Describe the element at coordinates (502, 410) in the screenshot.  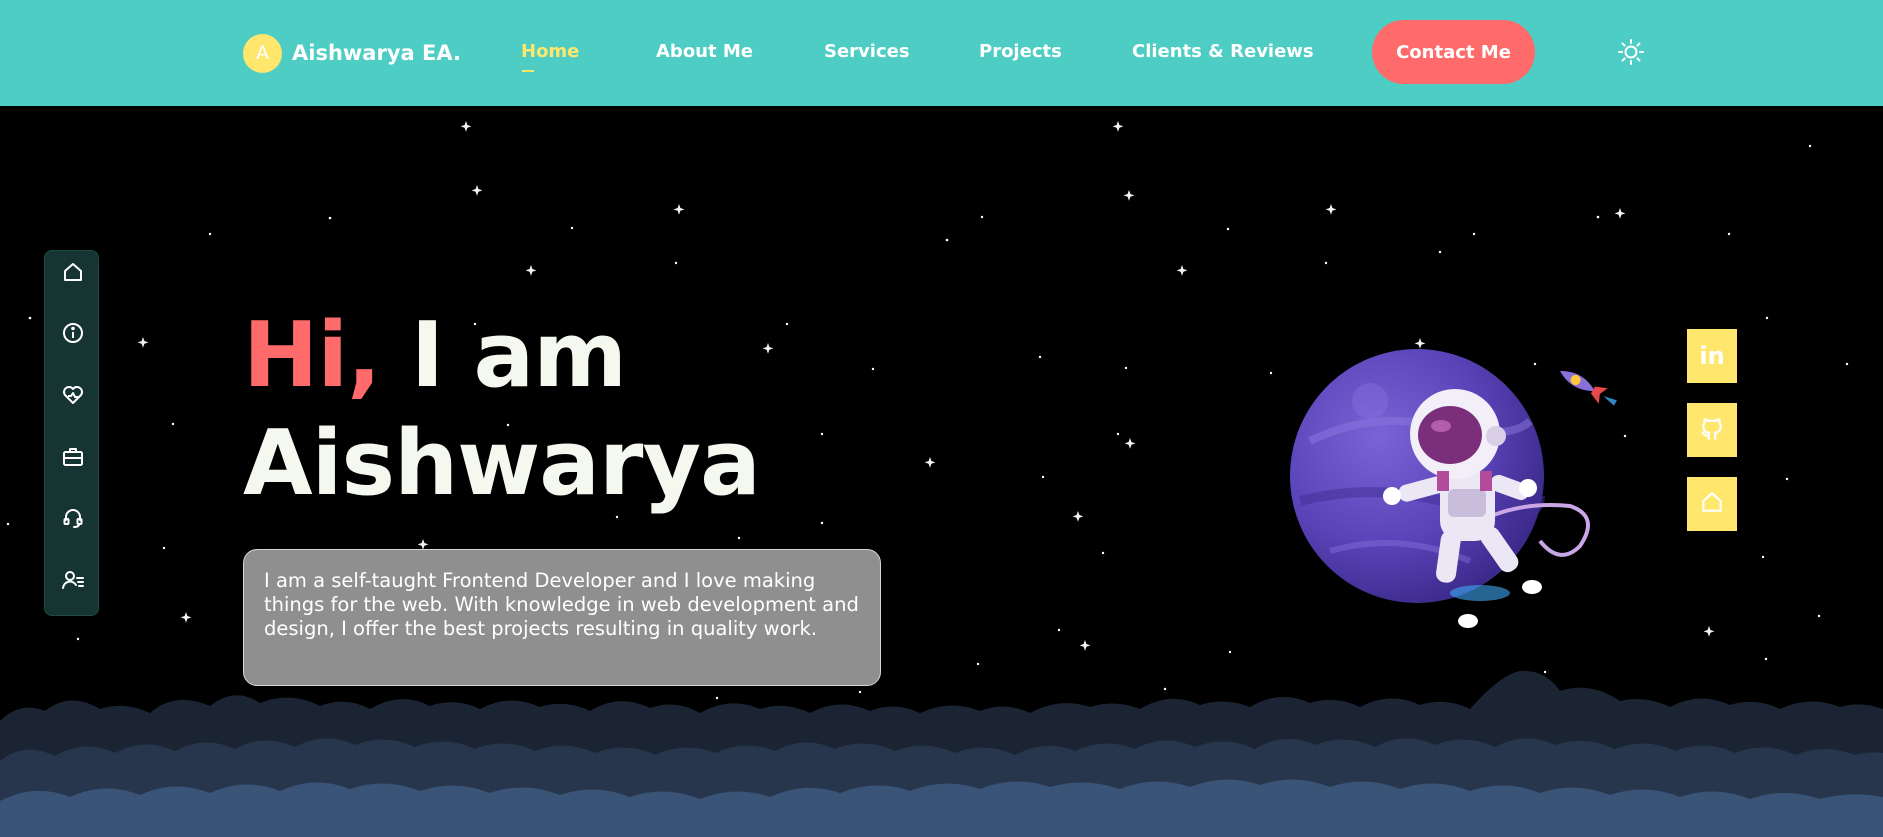
I see `hero-headline: Hi, I am Aishwarya` at that location.